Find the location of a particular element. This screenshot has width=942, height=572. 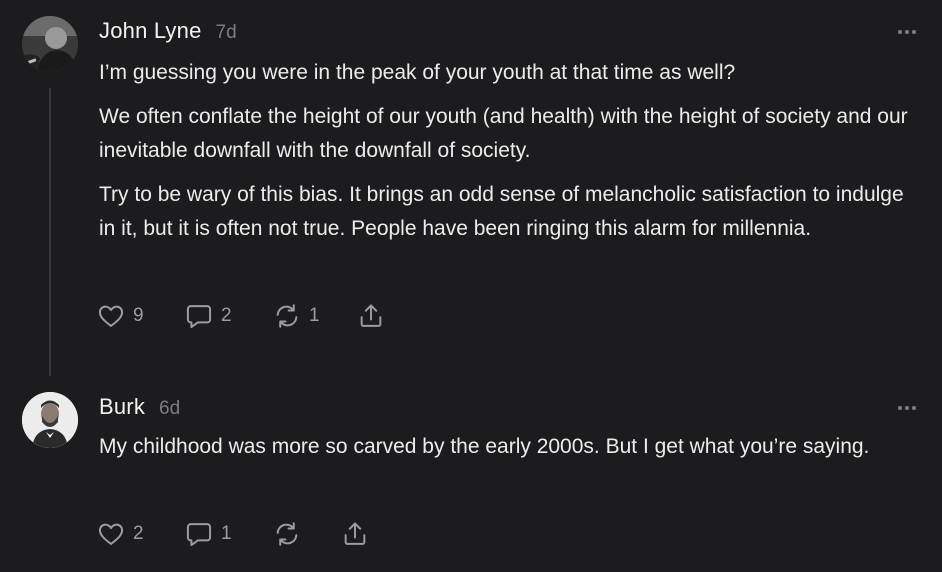

like-button: 9 is located at coordinates (141, 316).